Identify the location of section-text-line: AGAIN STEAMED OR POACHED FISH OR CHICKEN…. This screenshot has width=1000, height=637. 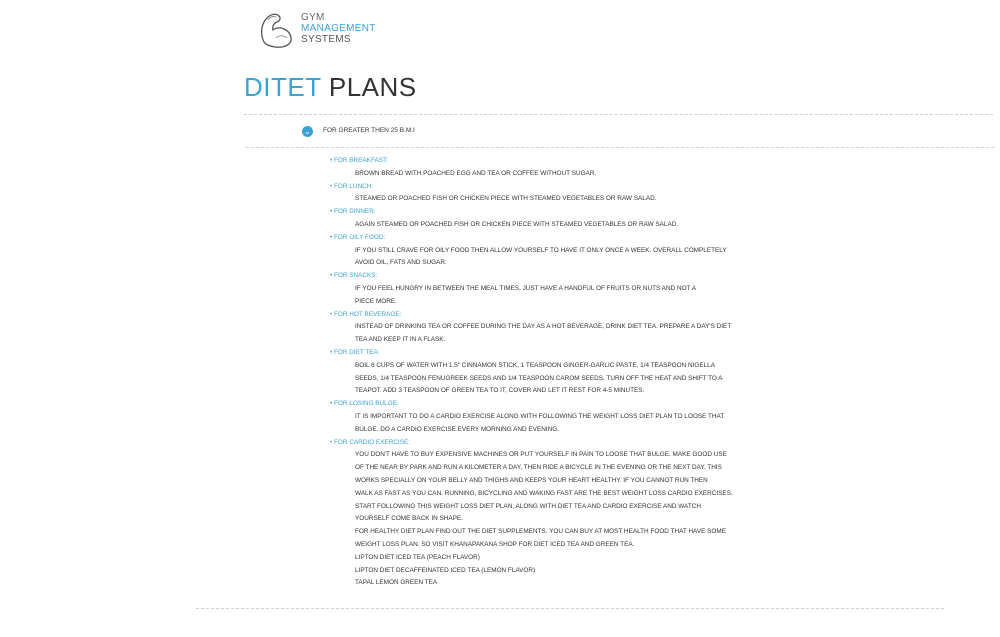
(517, 224).